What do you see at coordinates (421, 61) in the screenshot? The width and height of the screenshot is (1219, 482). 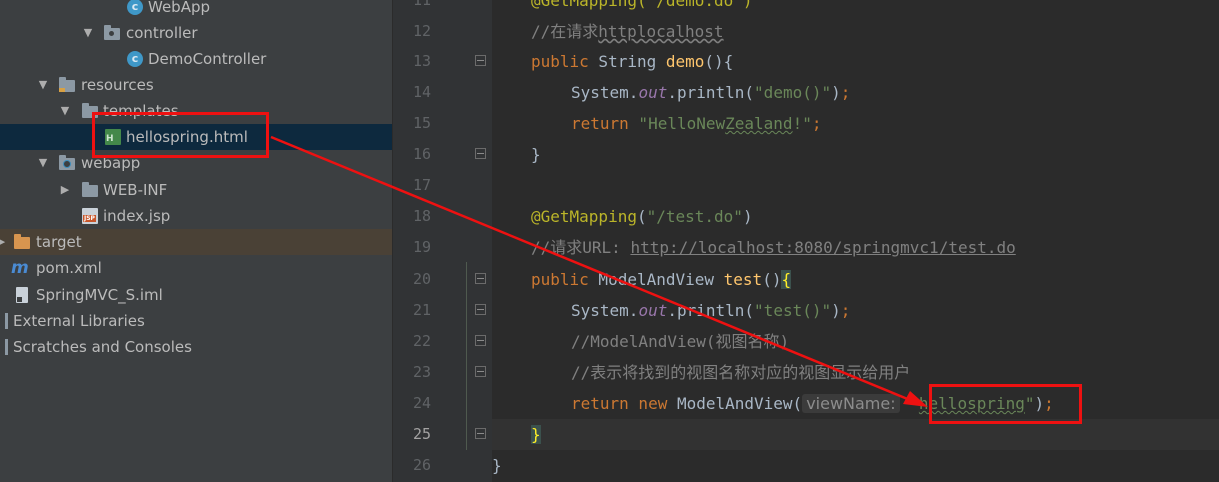 I see `line-number: 13` at bounding box center [421, 61].